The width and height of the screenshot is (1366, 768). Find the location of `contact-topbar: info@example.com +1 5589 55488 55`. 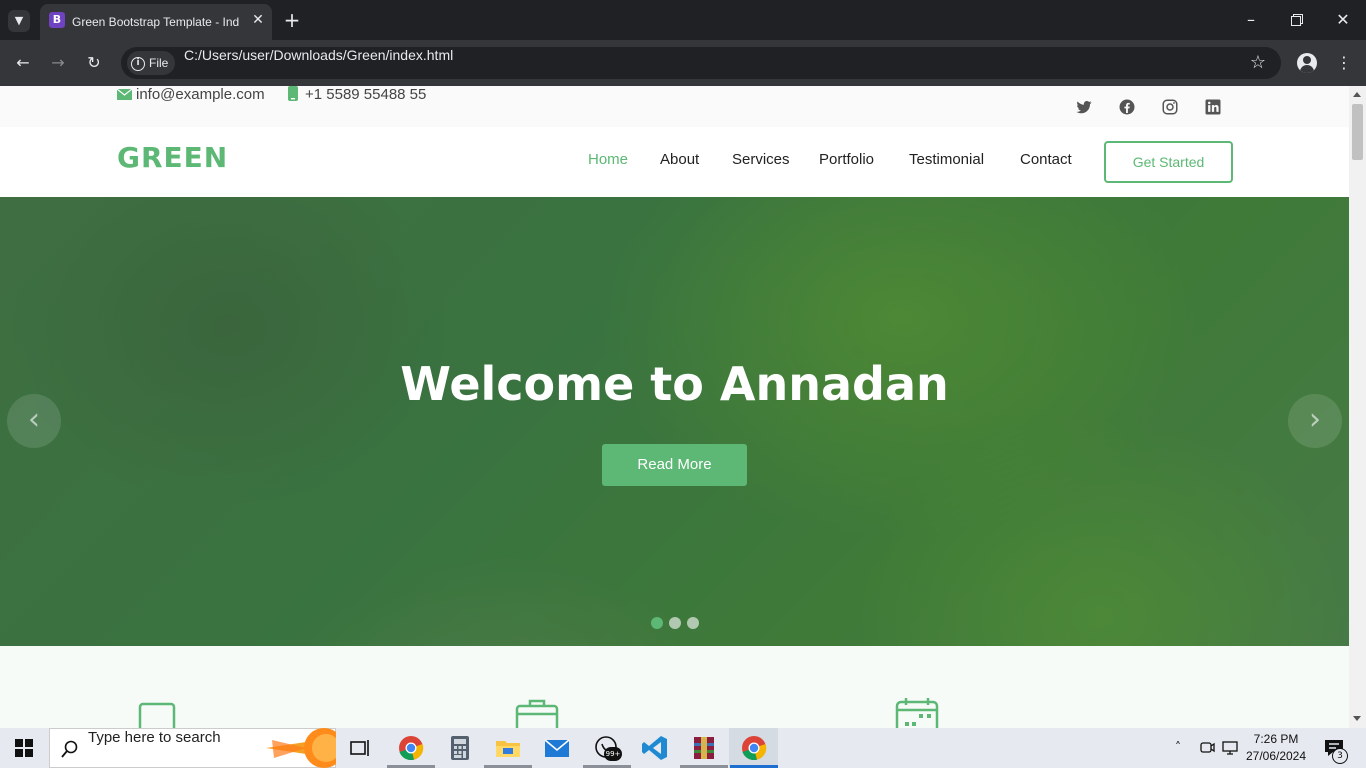

contact-topbar: info@example.com +1 5589 55488 55 is located at coordinates (674, 106).